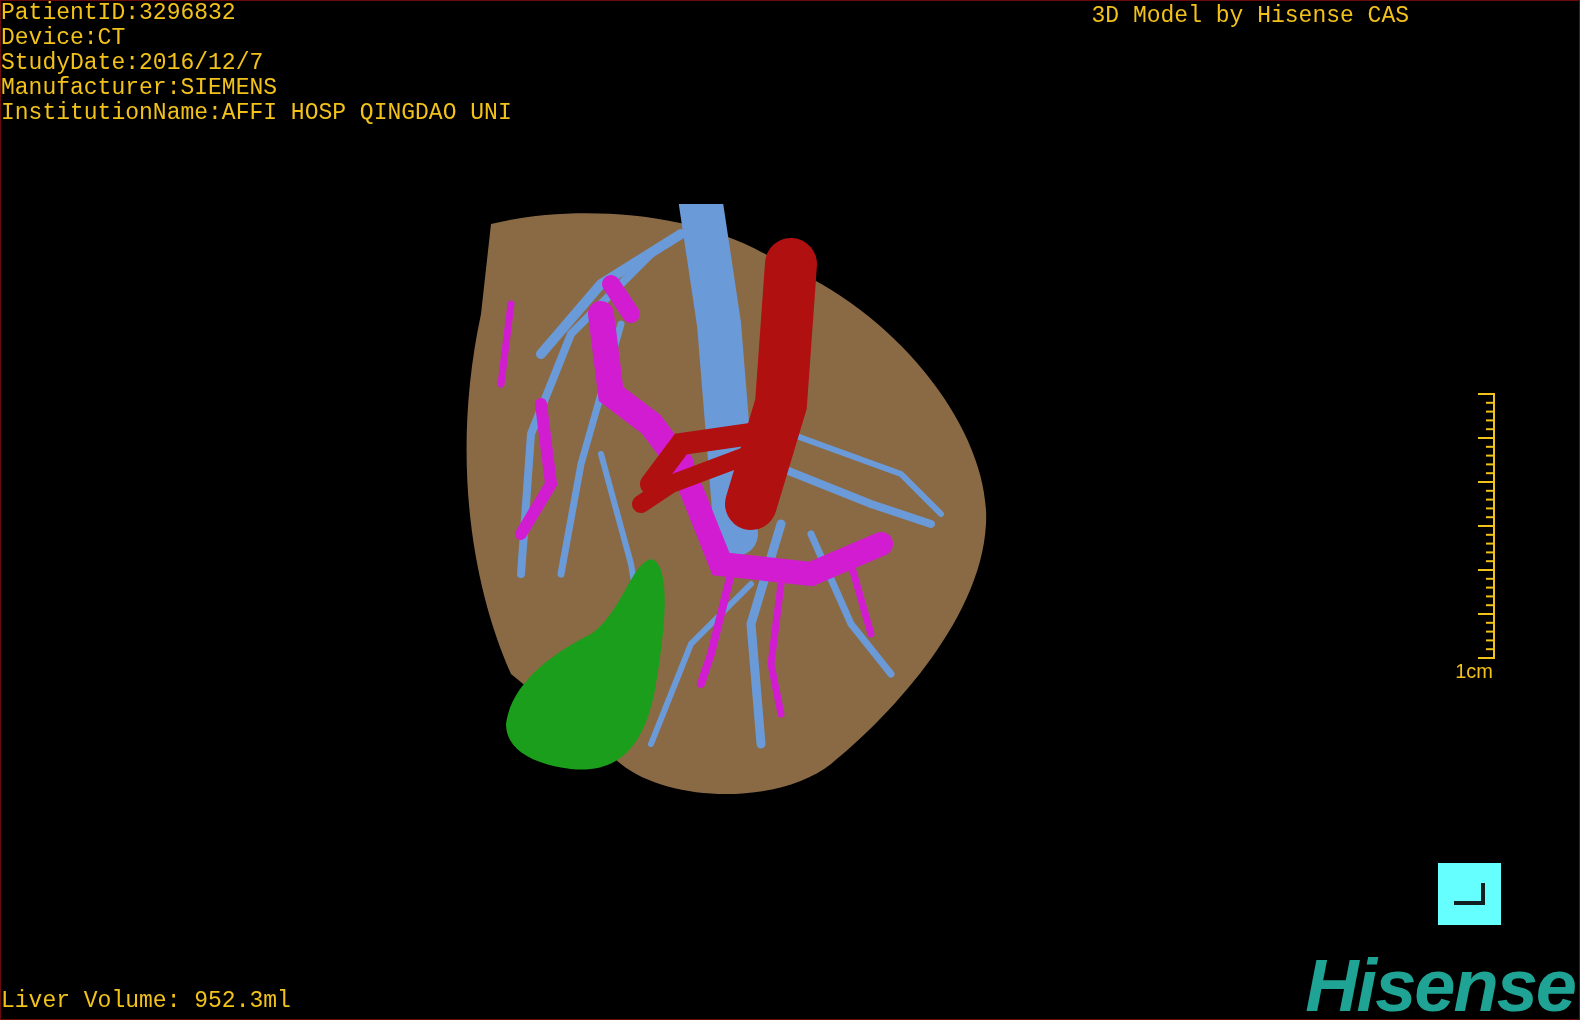 This screenshot has height=1020, width=1580. I want to click on corner-button, so click(1469, 894).